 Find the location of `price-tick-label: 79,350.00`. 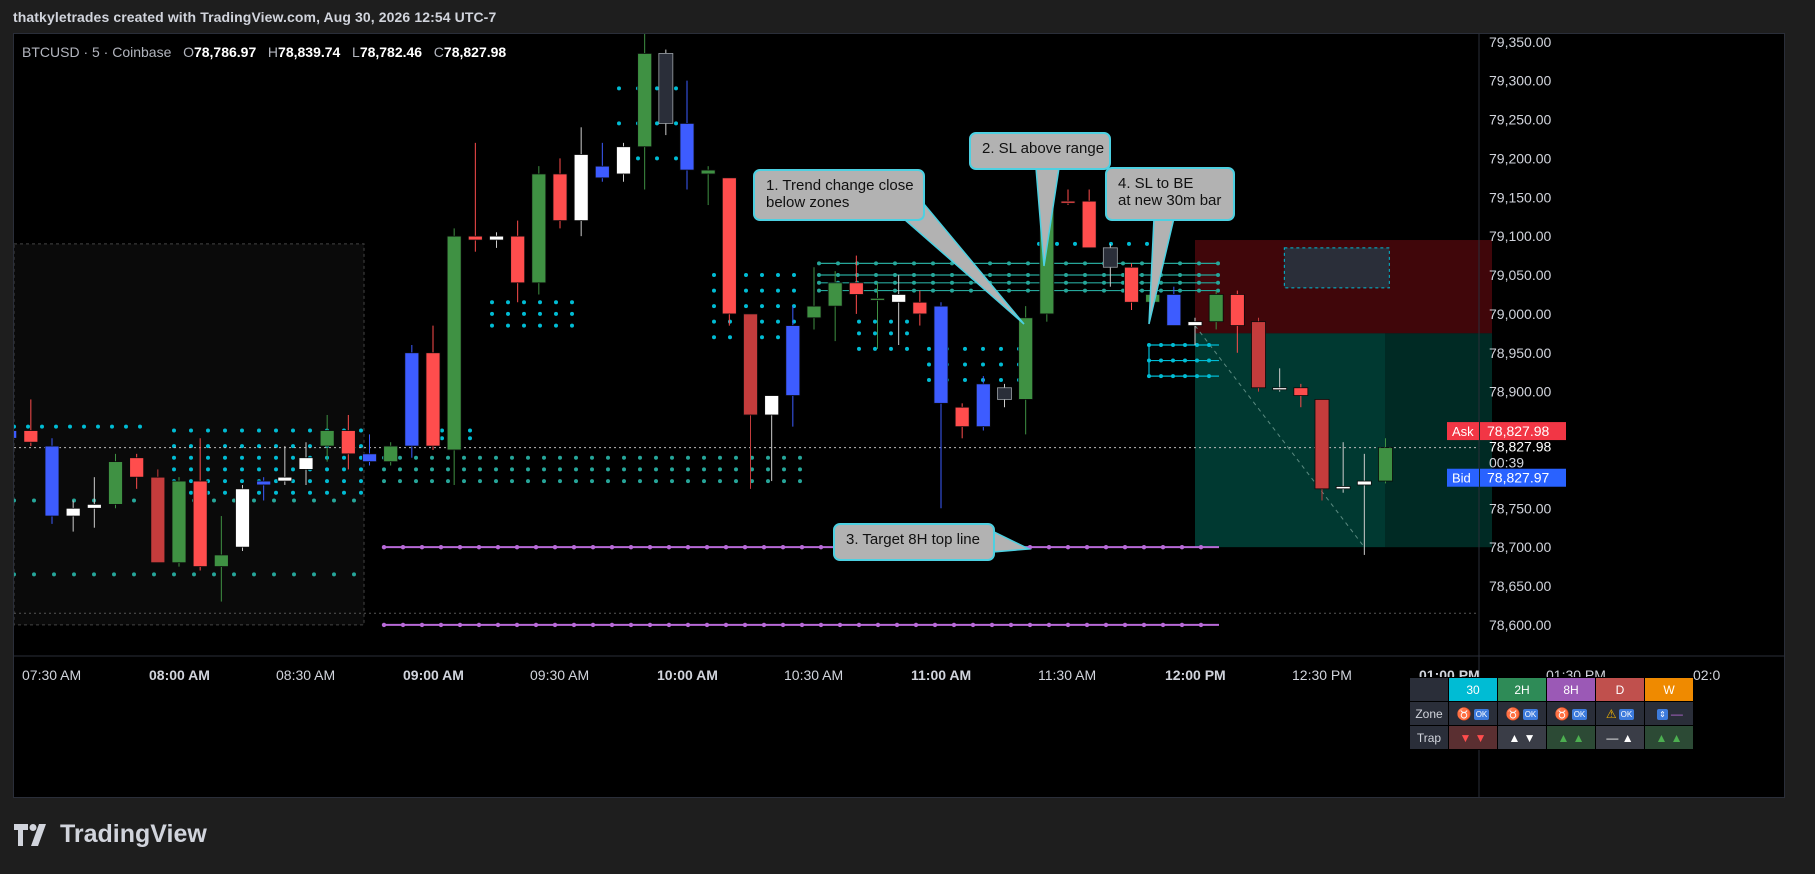

price-tick-label: 79,350.00 is located at coordinates (1520, 42).